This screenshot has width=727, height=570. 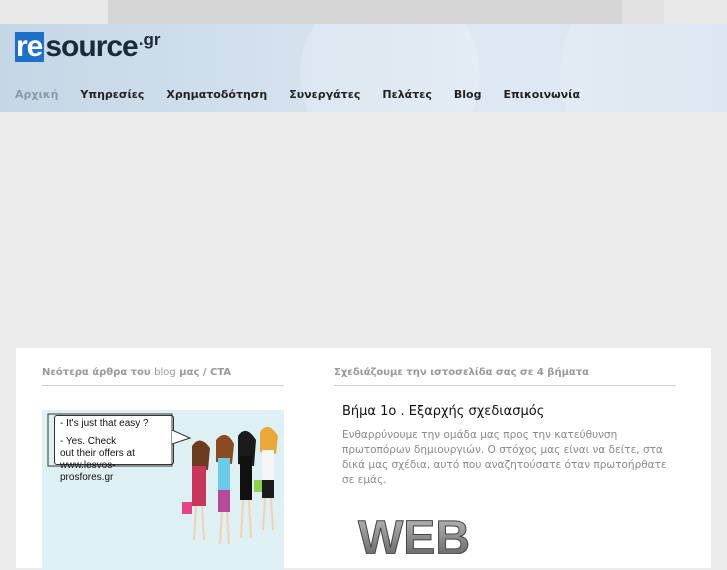 I want to click on promo-line: out their offers at, so click(x=97, y=453).